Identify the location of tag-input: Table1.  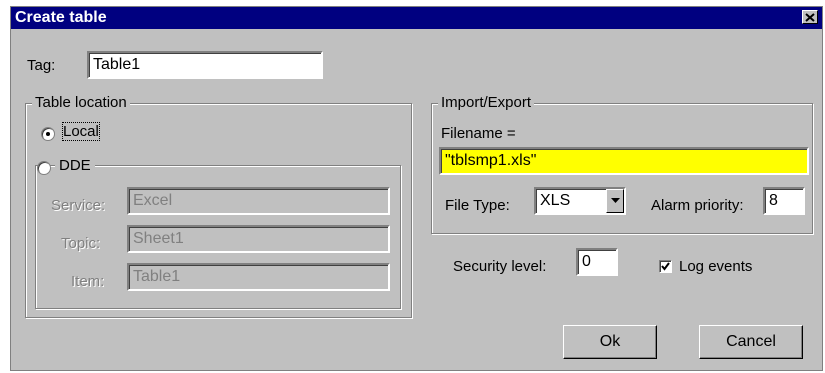
(205, 65).